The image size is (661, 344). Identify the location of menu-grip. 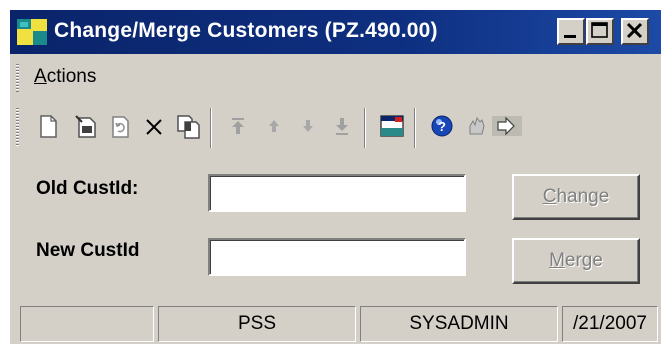
(17, 78).